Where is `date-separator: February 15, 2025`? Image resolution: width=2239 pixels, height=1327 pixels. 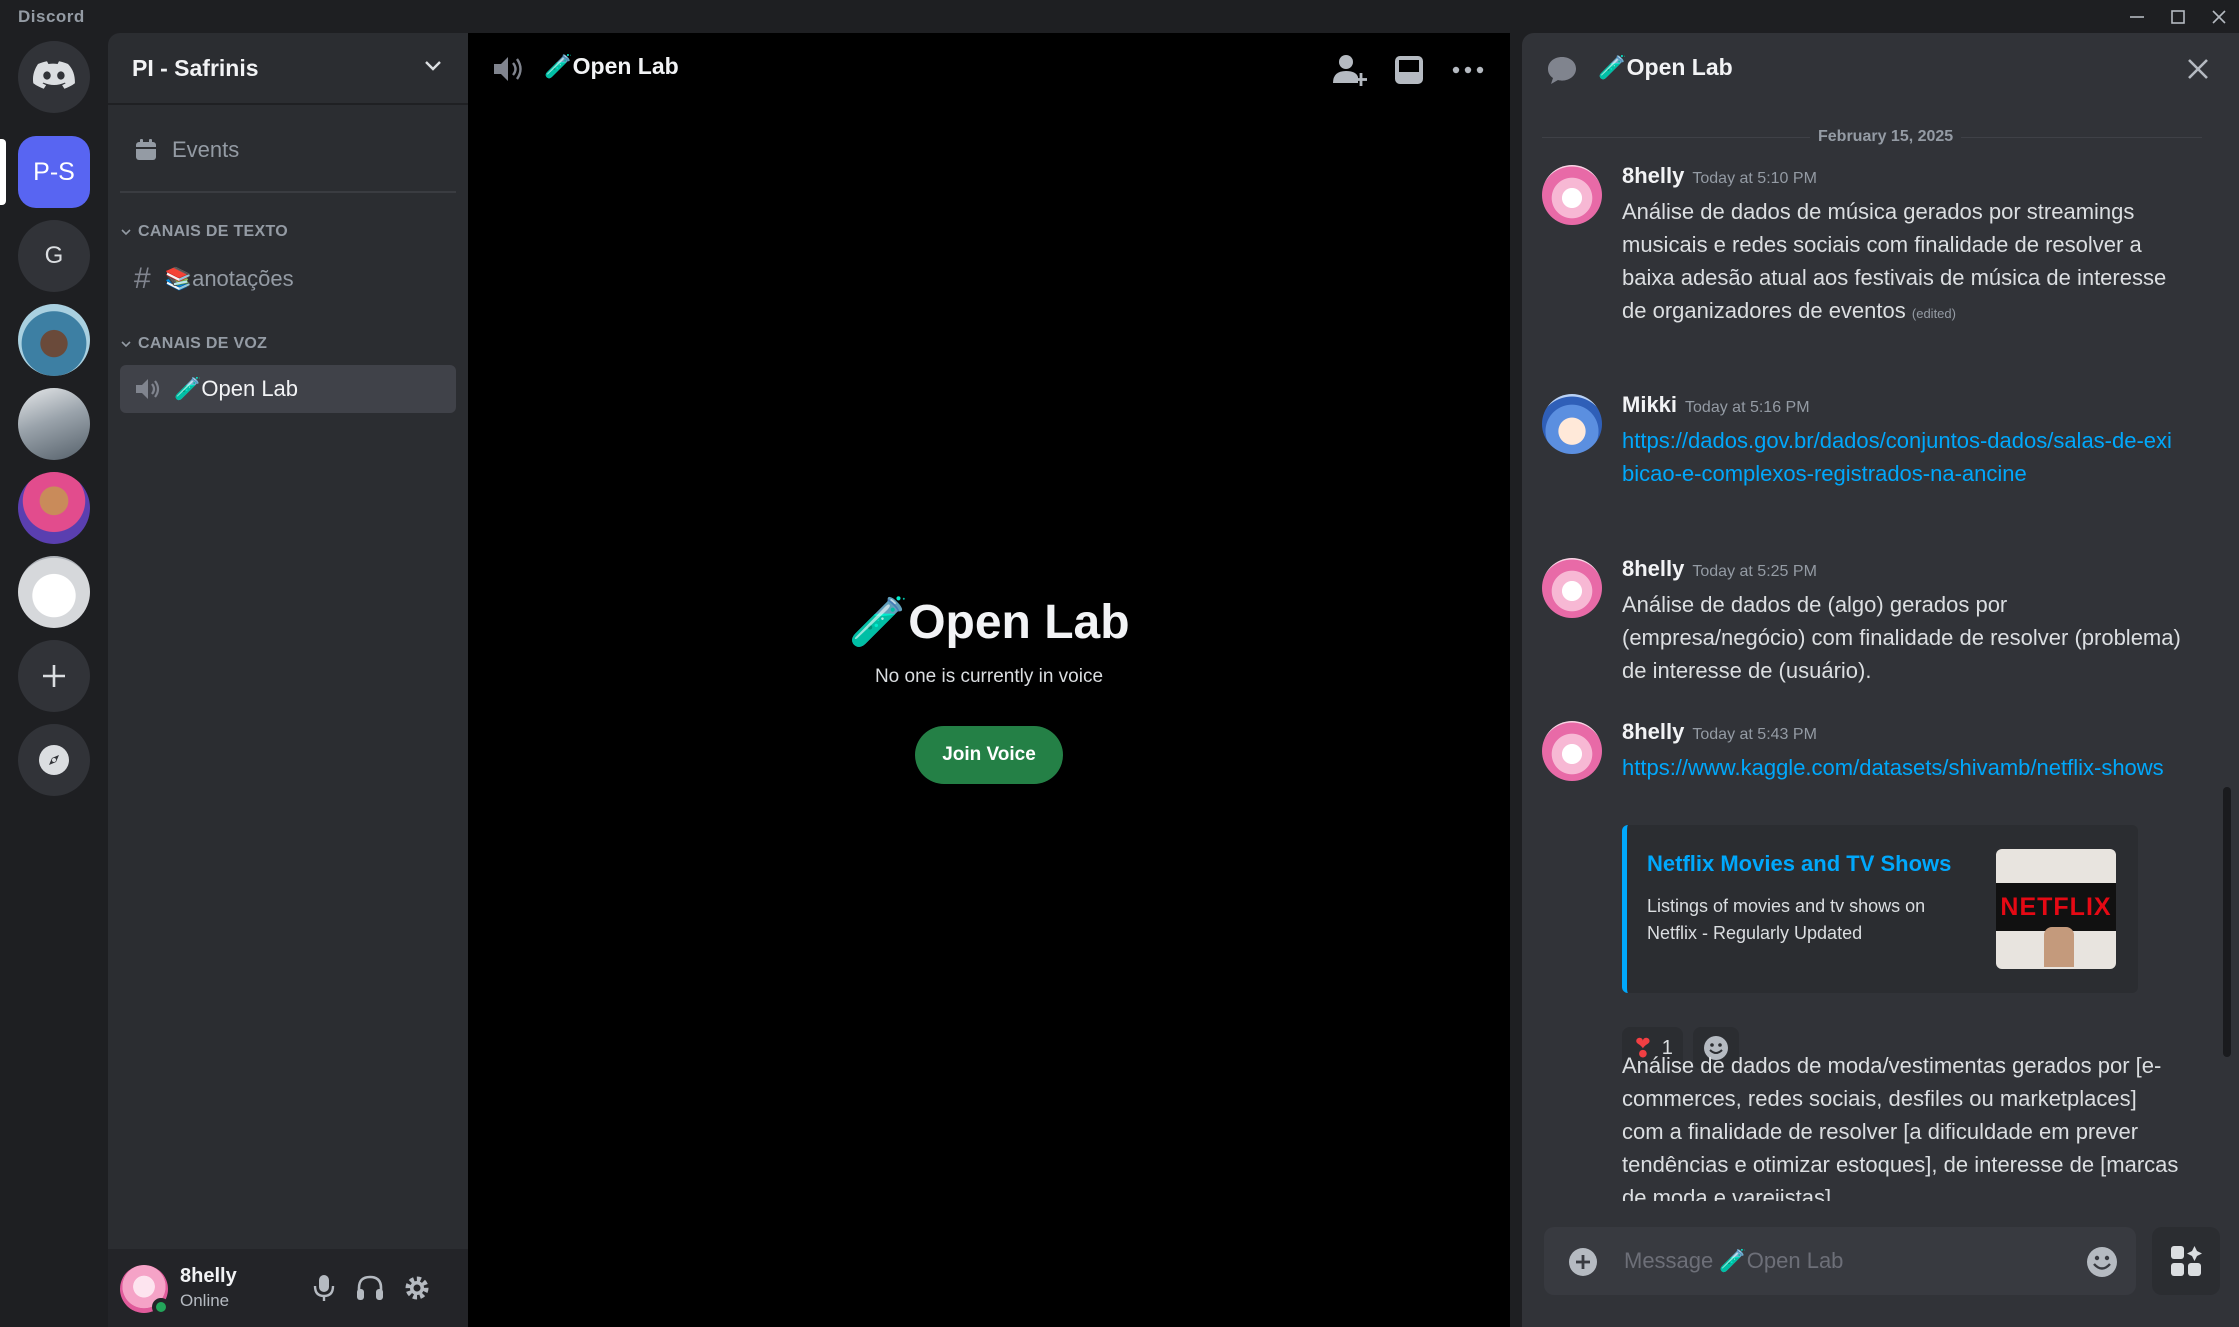
date-separator: February 15, 2025 is located at coordinates (1872, 138).